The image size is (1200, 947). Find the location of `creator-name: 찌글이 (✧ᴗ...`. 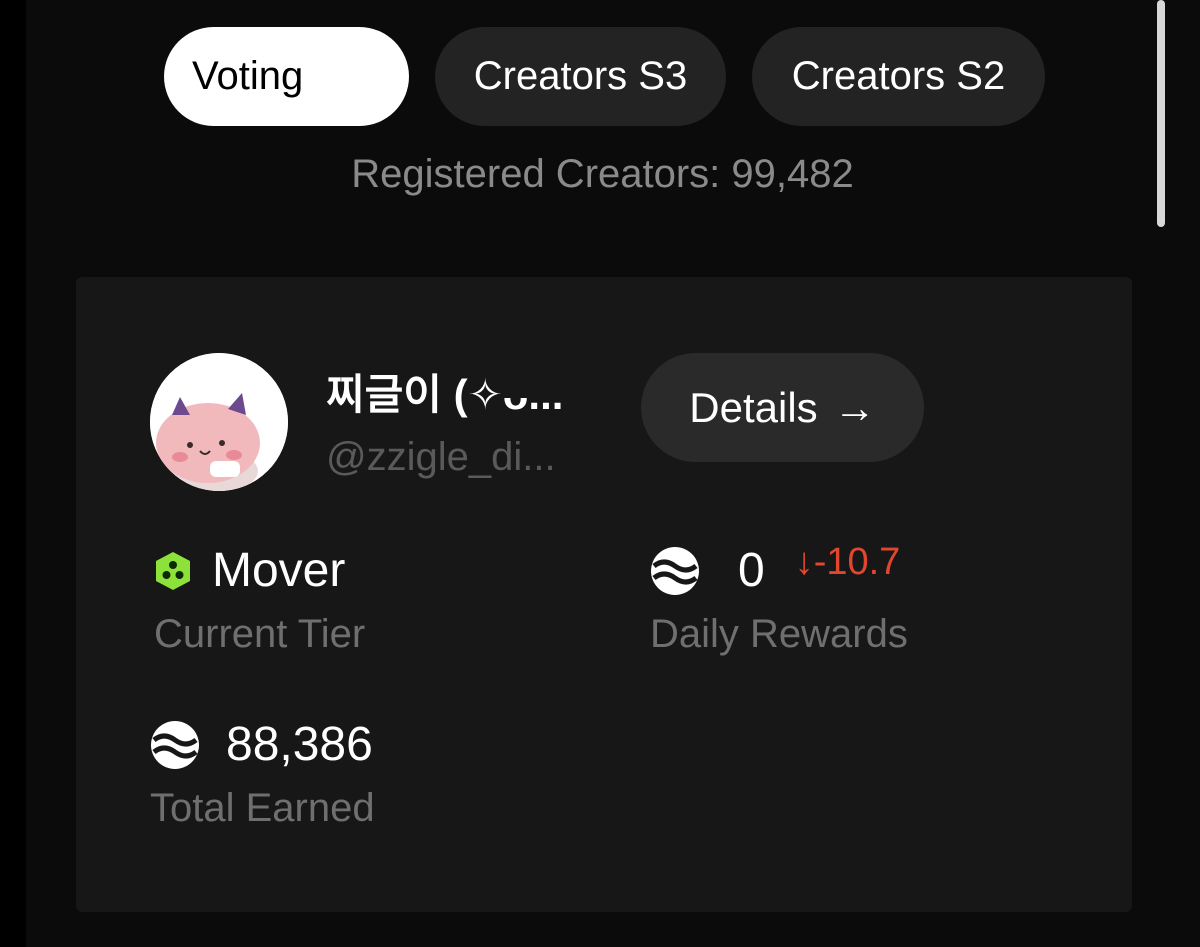

creator-name: 찌글이 (✧ᴗ... is located at coordinates (445, 394).